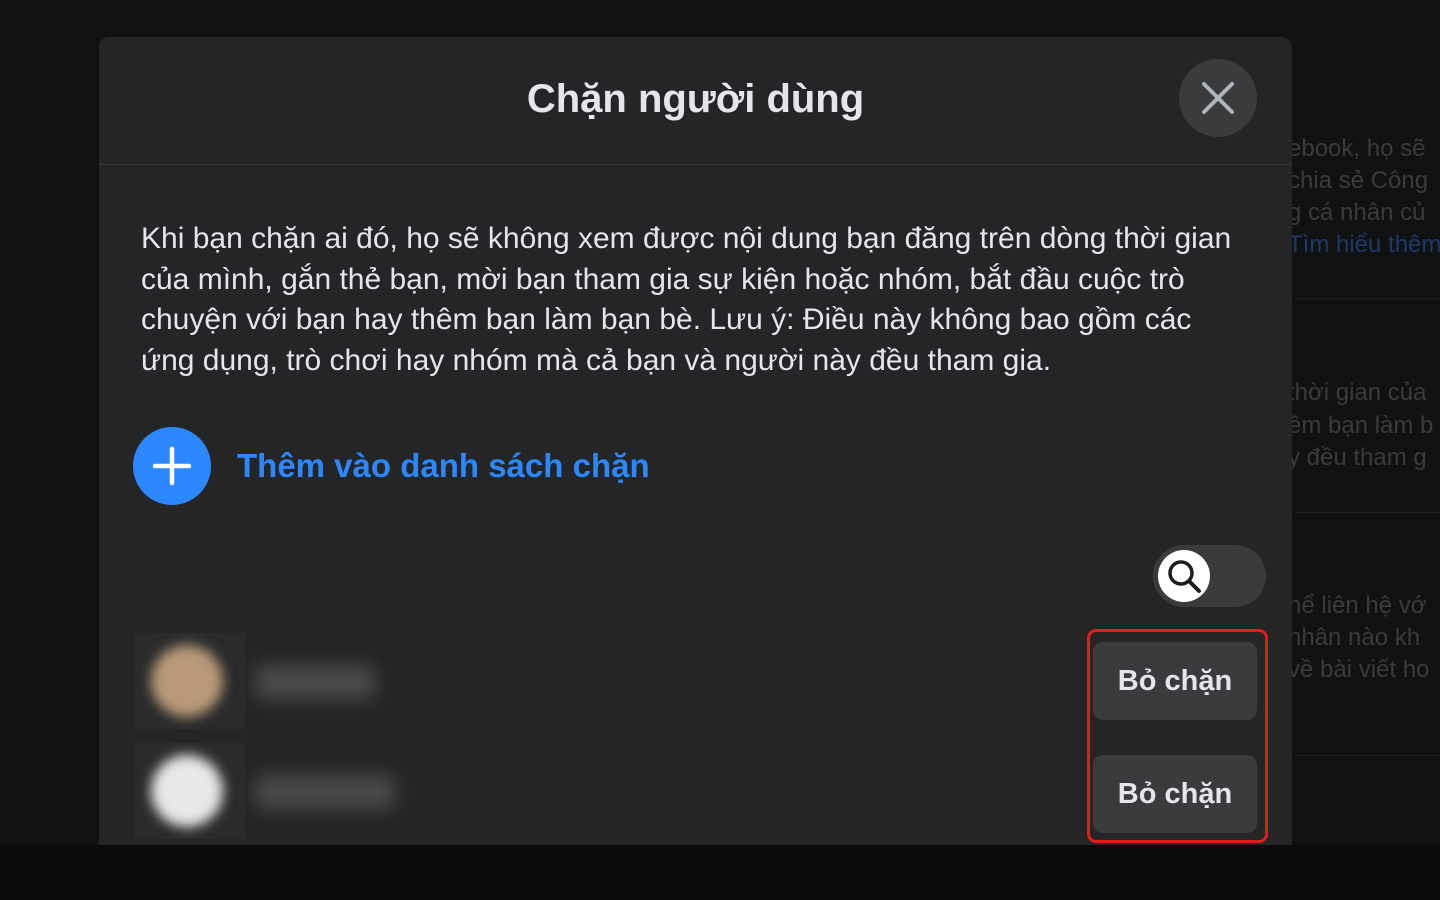 The height and width of the screenshot is (900, 1440). Describe the element at coordinates (443, 465) in the screenshot. I see `add-to-block-list-label: Thêm vào danh sách chặn` at that location.